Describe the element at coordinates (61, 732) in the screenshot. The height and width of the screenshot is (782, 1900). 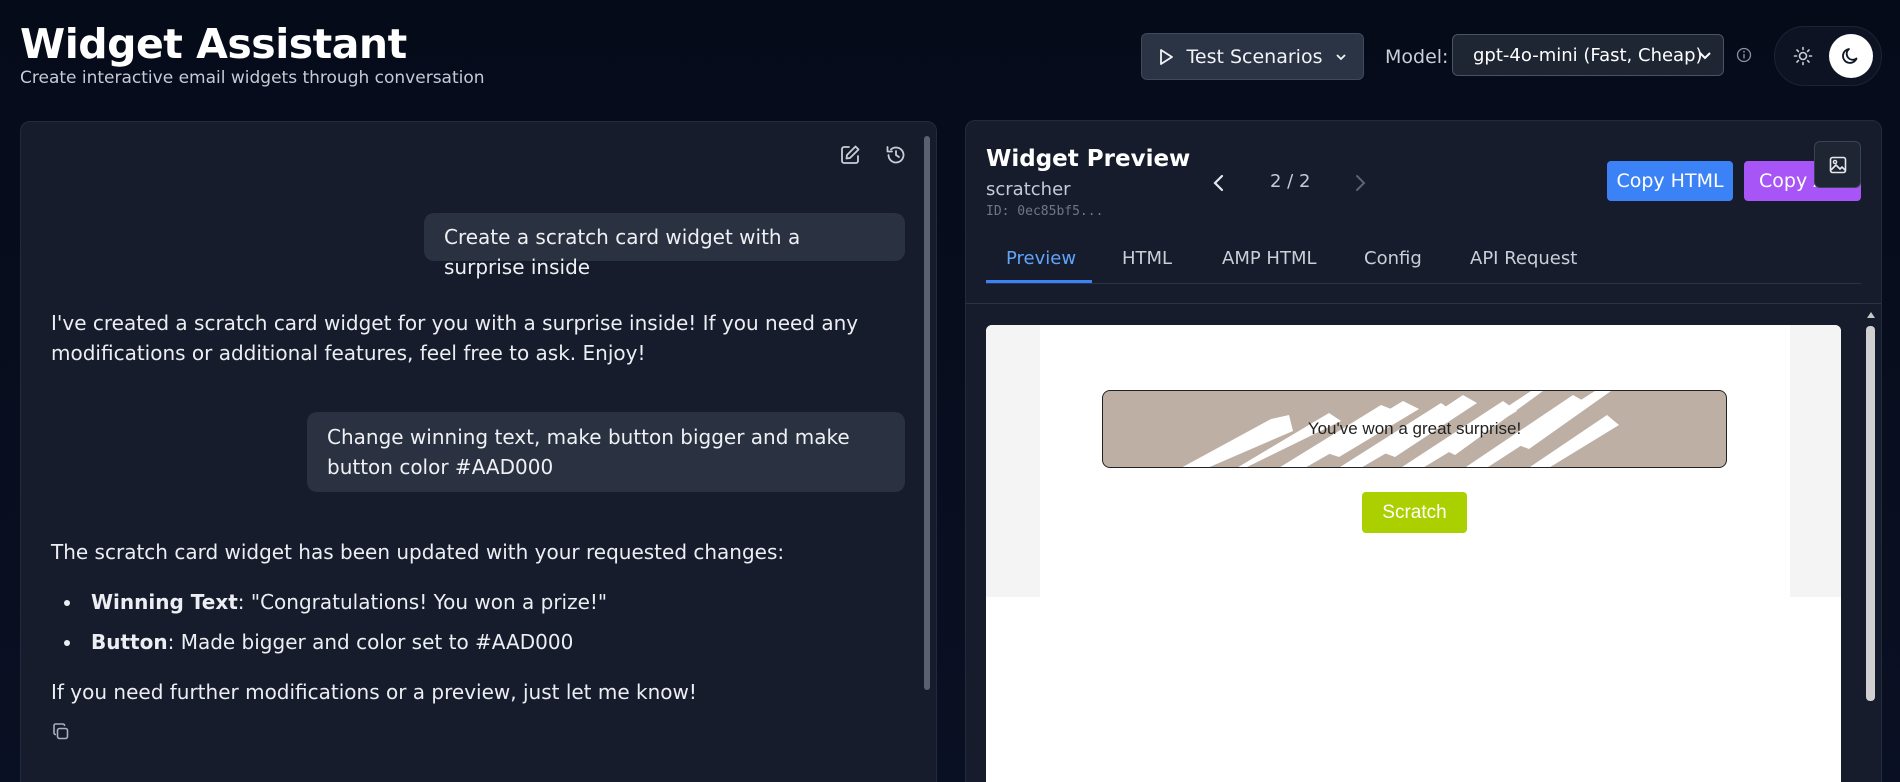
I see `copy-icon` at that location.